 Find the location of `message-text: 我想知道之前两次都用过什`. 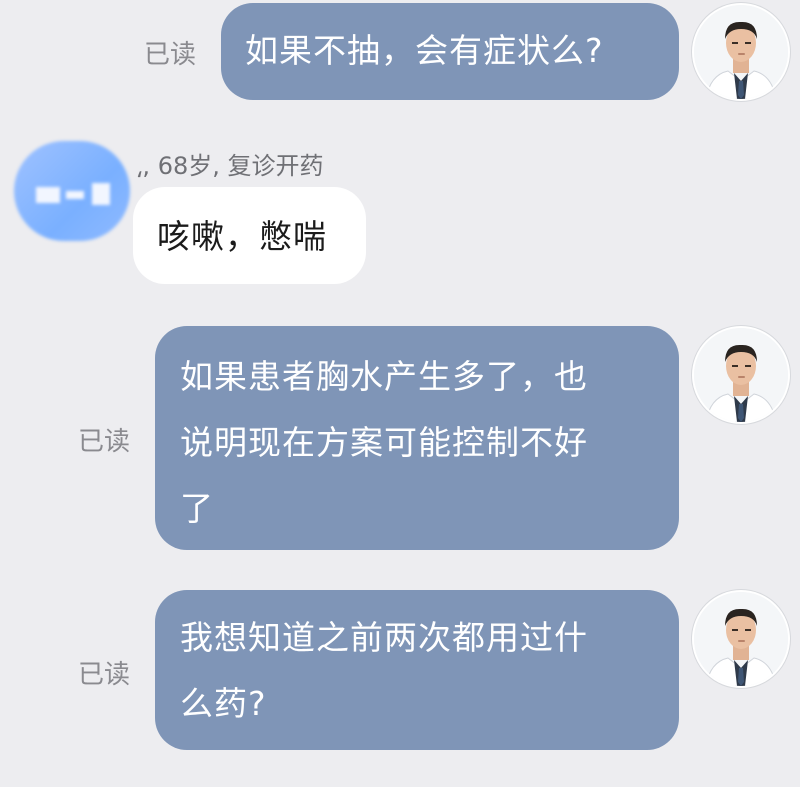

message-text: 我想知道之前两次都用过什 is located at coordinates (384, 637).